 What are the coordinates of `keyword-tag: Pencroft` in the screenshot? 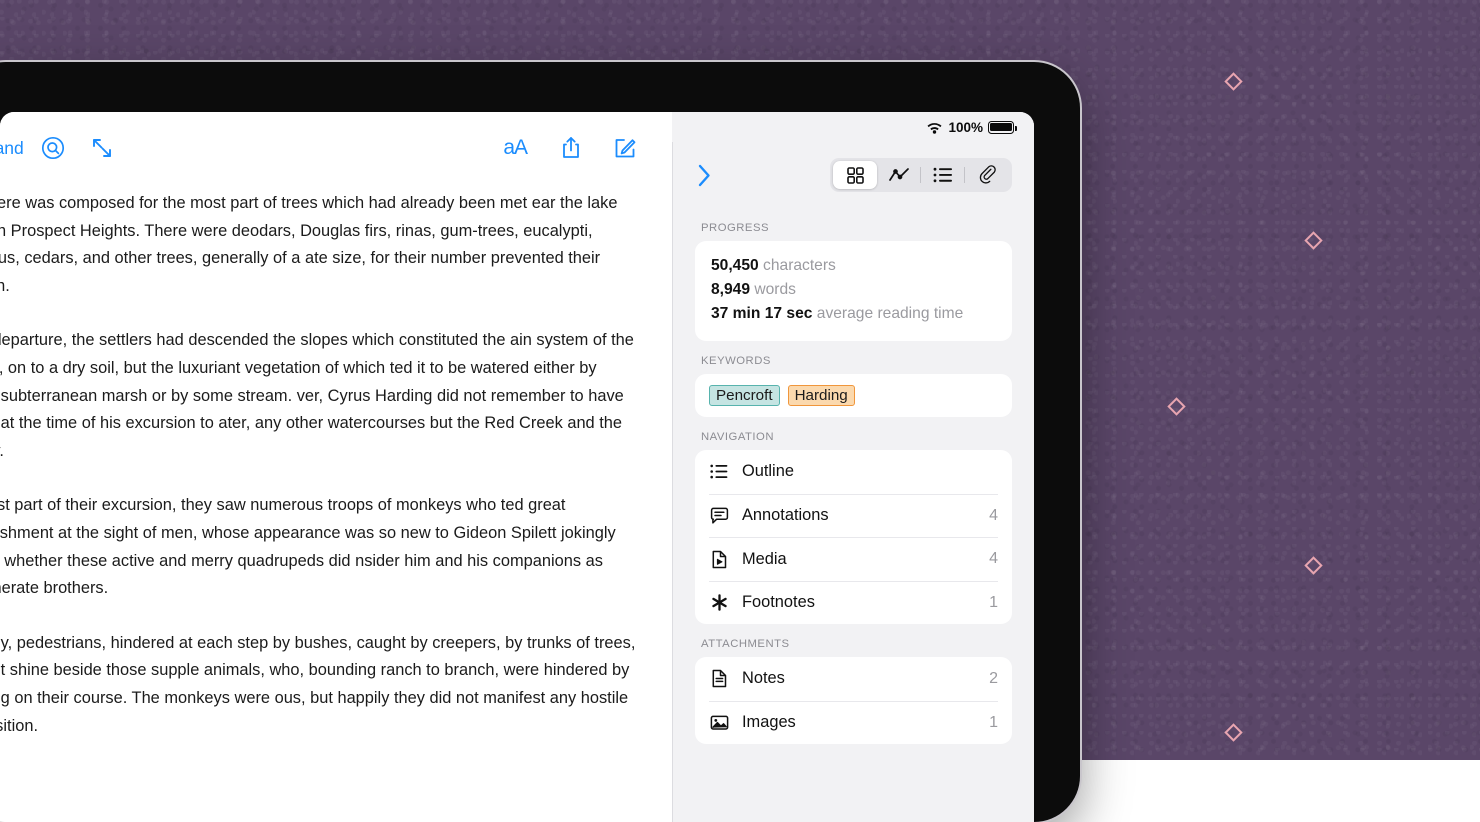 It's located at (744, 395).